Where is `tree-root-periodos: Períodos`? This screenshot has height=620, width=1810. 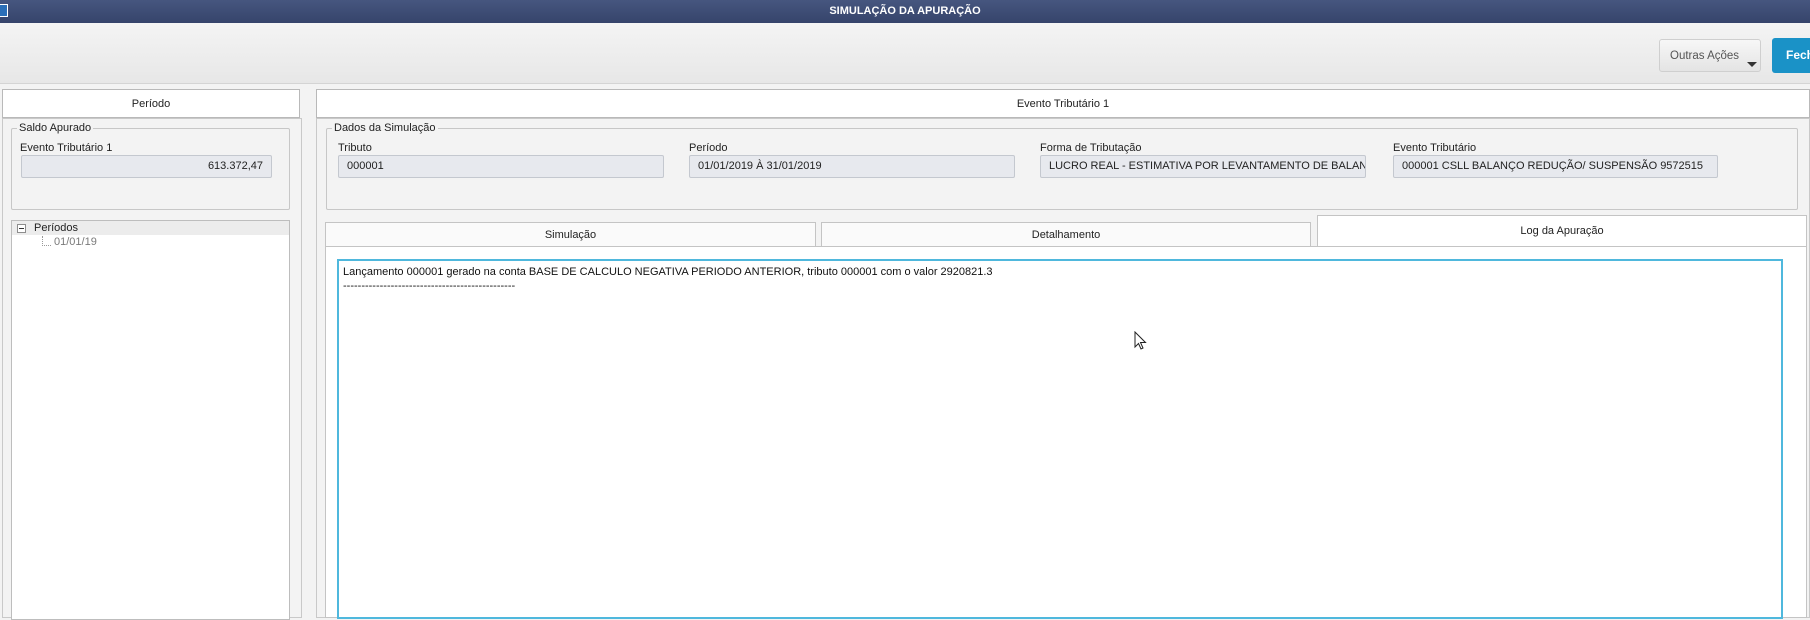
tree-root-periodos: Períodos is located at coordinates (150, 228).